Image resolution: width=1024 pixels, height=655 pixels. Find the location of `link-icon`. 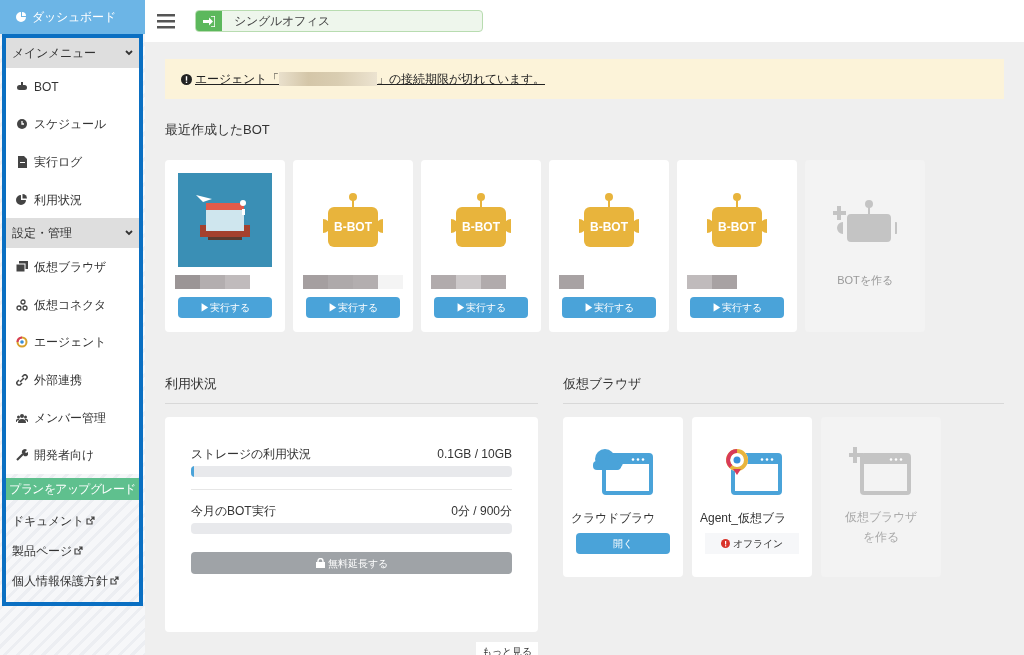

link-icon is located at coordinates (22, 379).